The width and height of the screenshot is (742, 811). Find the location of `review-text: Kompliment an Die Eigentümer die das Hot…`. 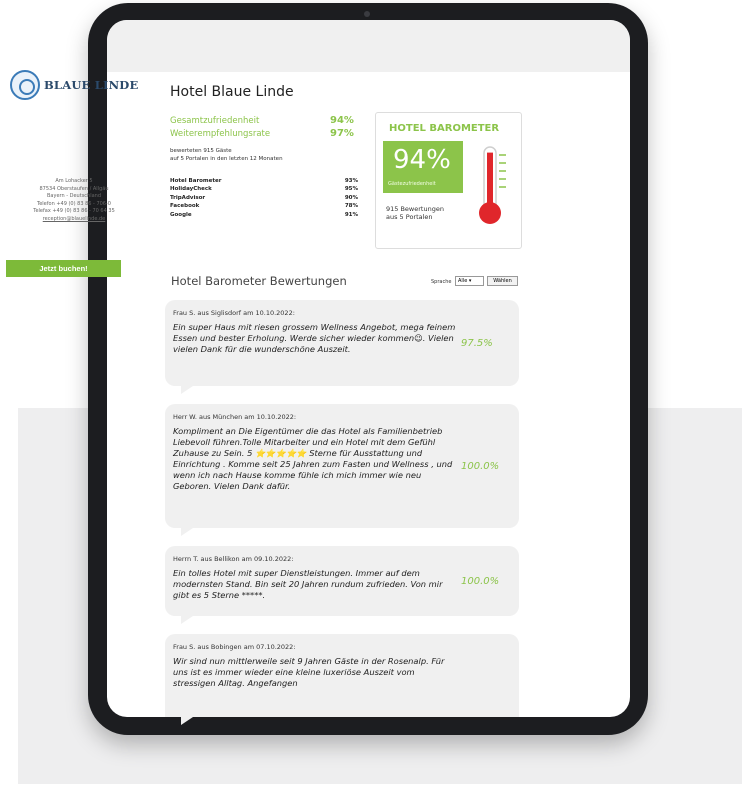

review-text: Kompliment an Die Eigentümer die das Hot… is located at coordinates (313, 458).